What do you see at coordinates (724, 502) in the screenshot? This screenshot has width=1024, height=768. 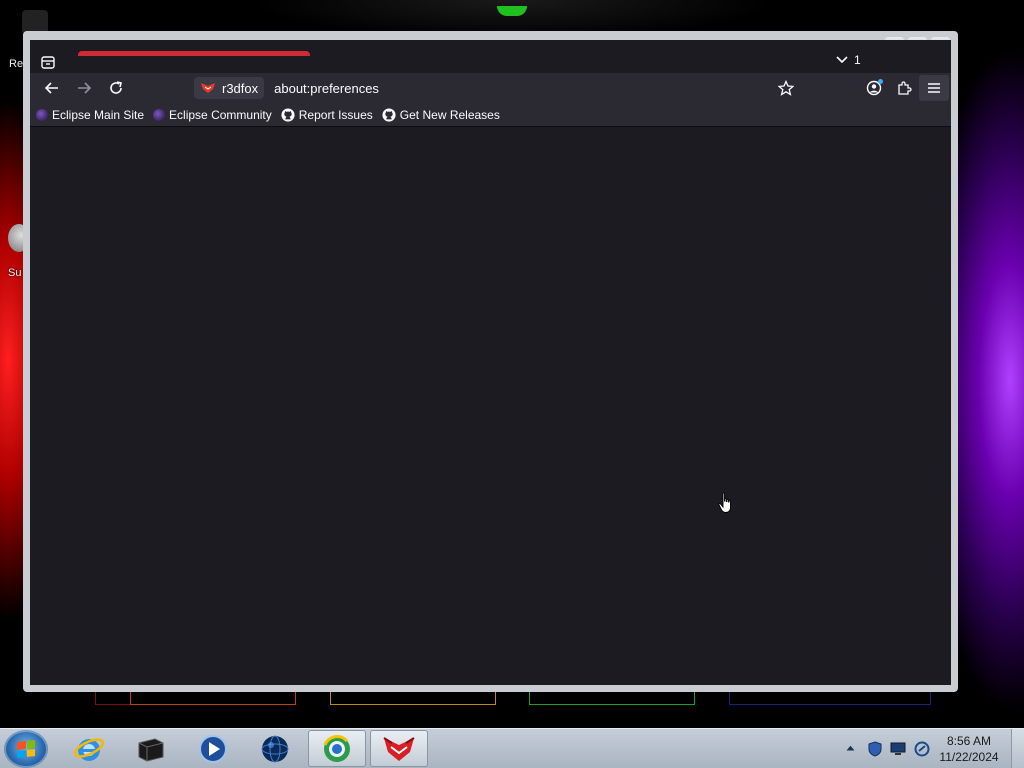 I see `hand-cursor-icon` at bounding box center [724, 502].